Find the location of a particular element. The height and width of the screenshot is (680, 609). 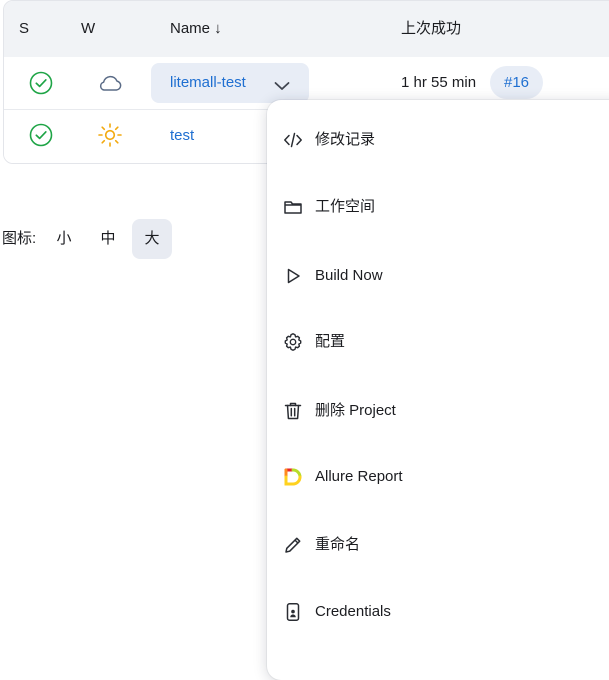

menu-item-label: Build Now is located at coordinates (349, 275).